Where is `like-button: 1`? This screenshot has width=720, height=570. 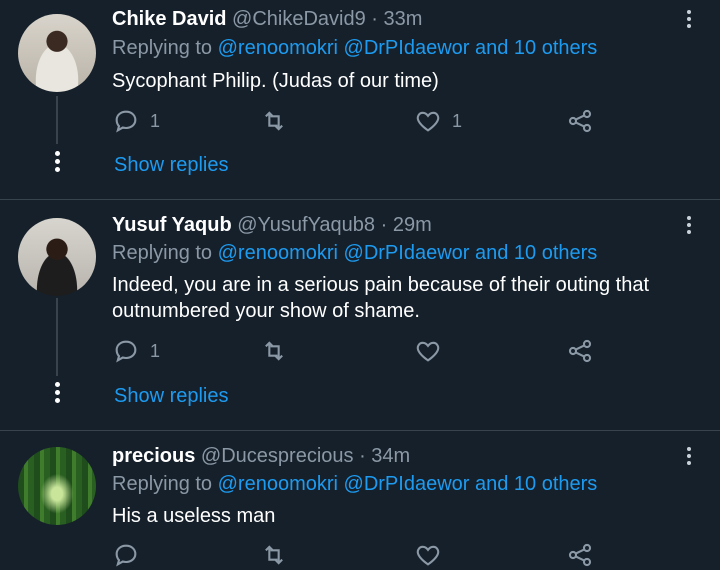
like-button: 1 is located at coordinates (438, 121).